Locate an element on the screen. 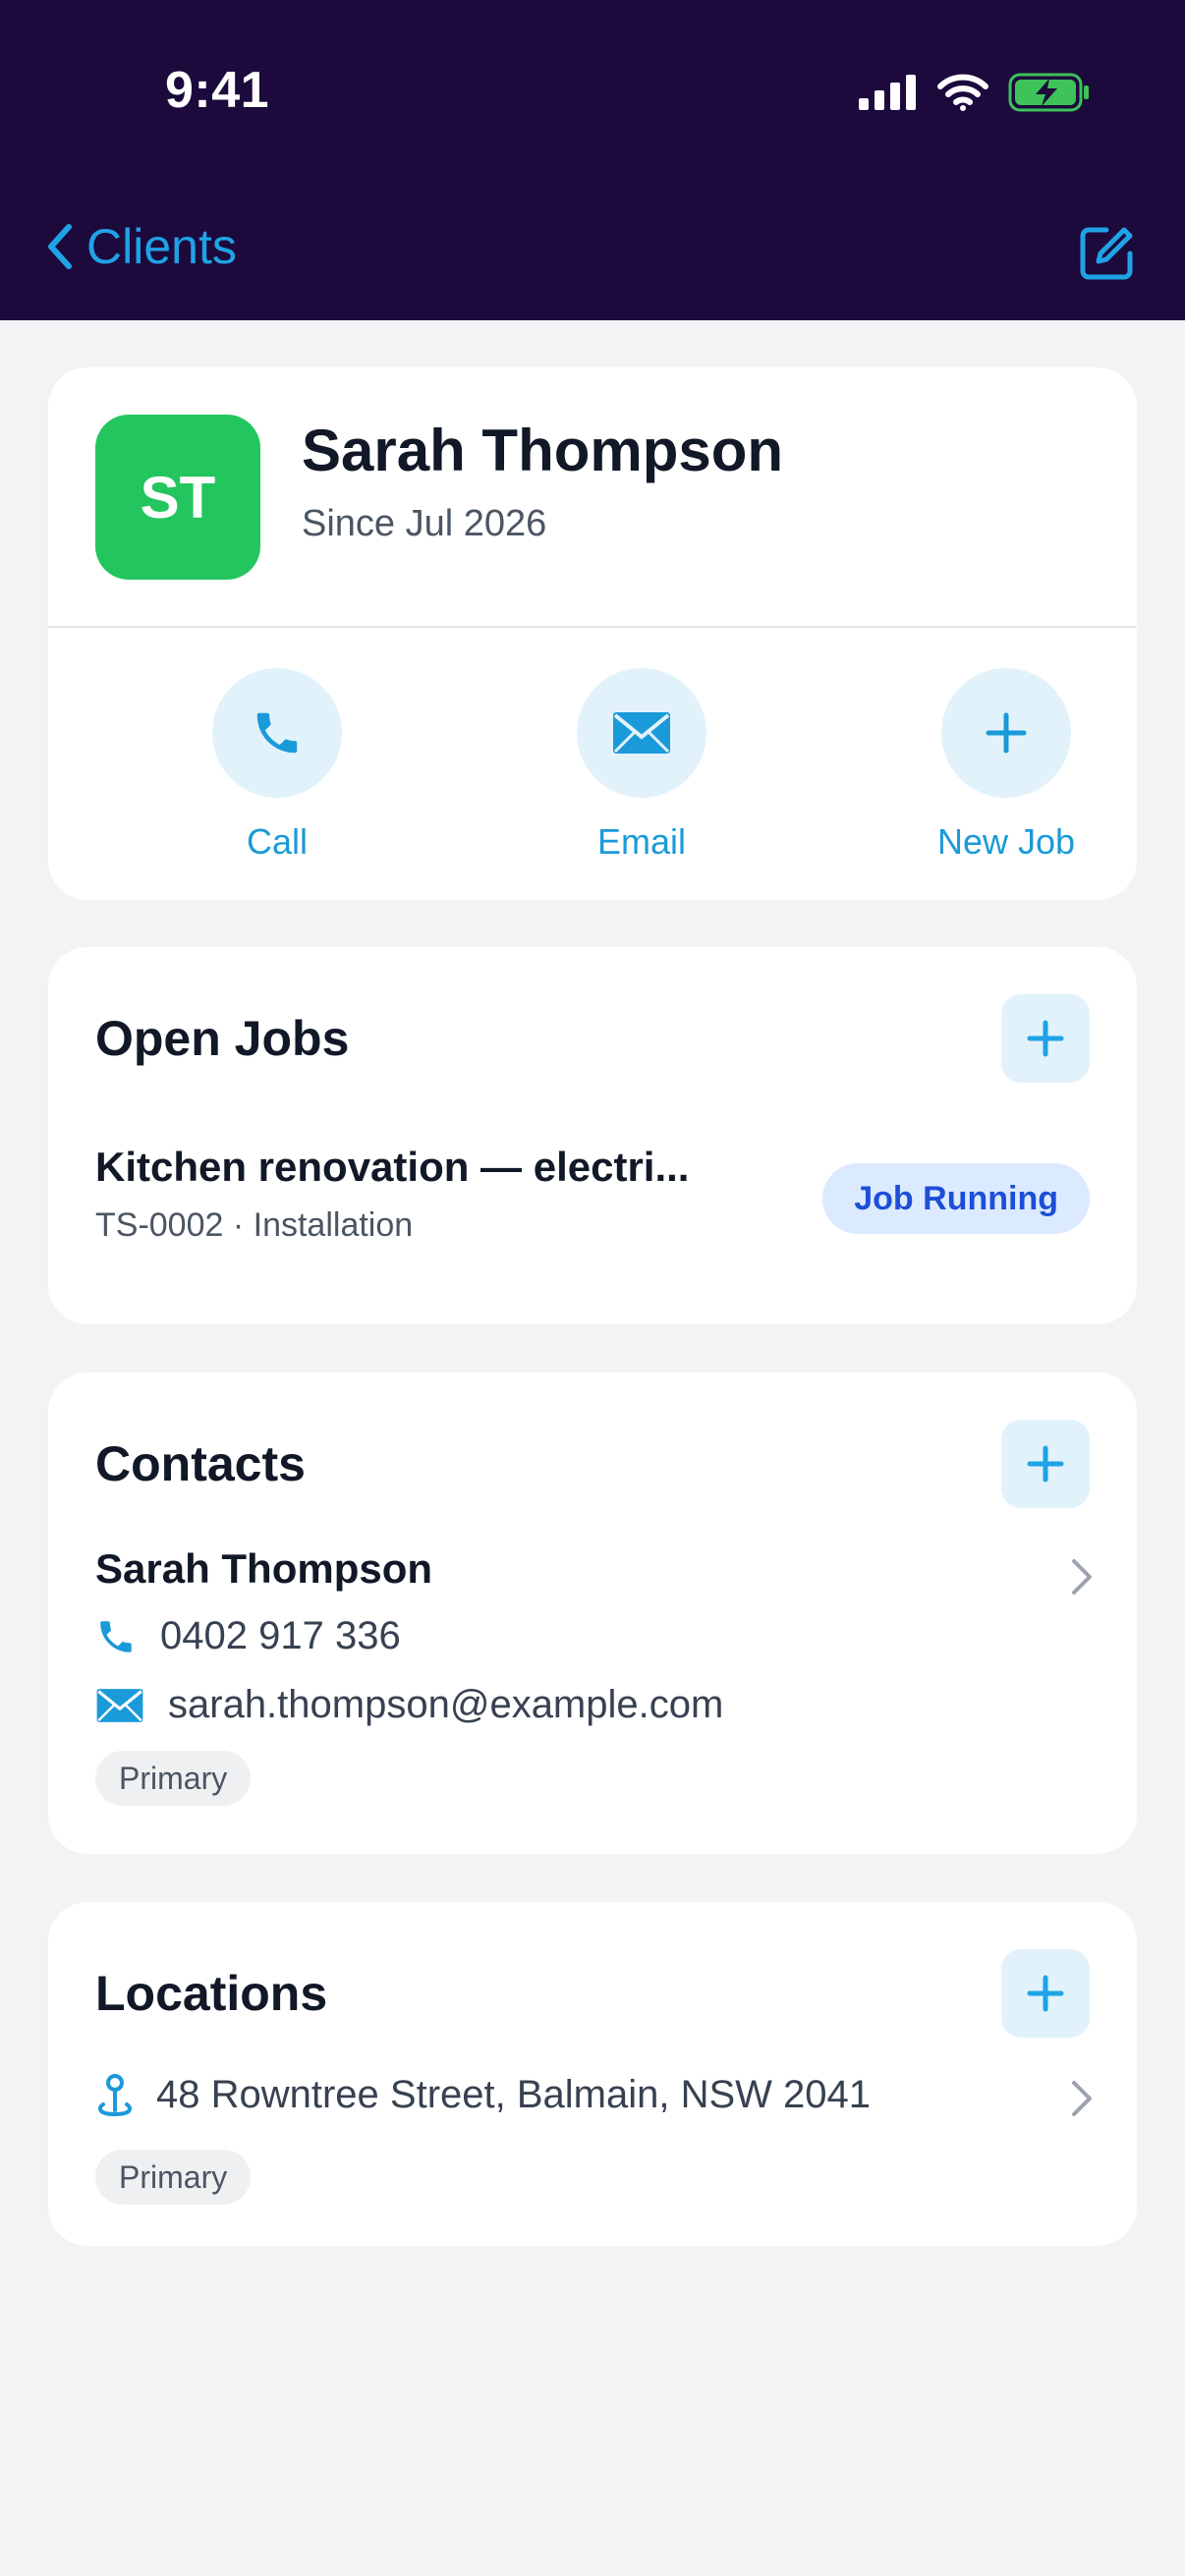 The image size is (1185, 2576). back-button-label: Clients is located at coordinates (162, 246).